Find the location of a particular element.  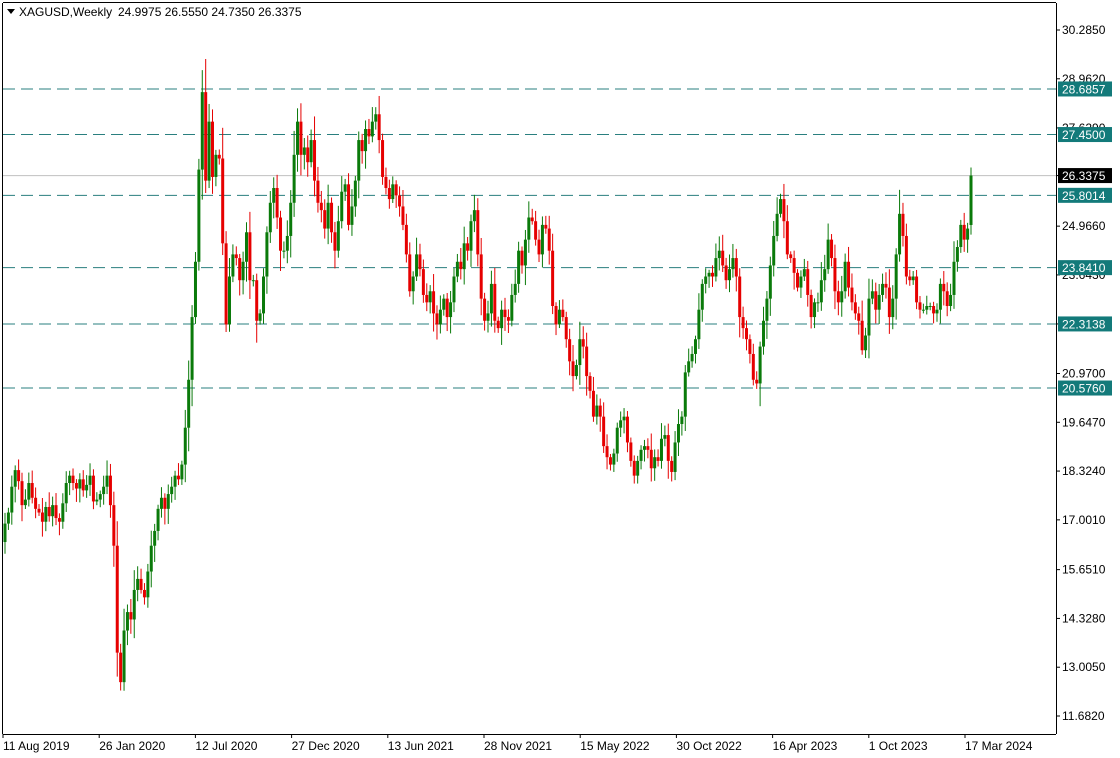

level-price-tag-text: 27.4500 is located at coordinates (1084, 135).